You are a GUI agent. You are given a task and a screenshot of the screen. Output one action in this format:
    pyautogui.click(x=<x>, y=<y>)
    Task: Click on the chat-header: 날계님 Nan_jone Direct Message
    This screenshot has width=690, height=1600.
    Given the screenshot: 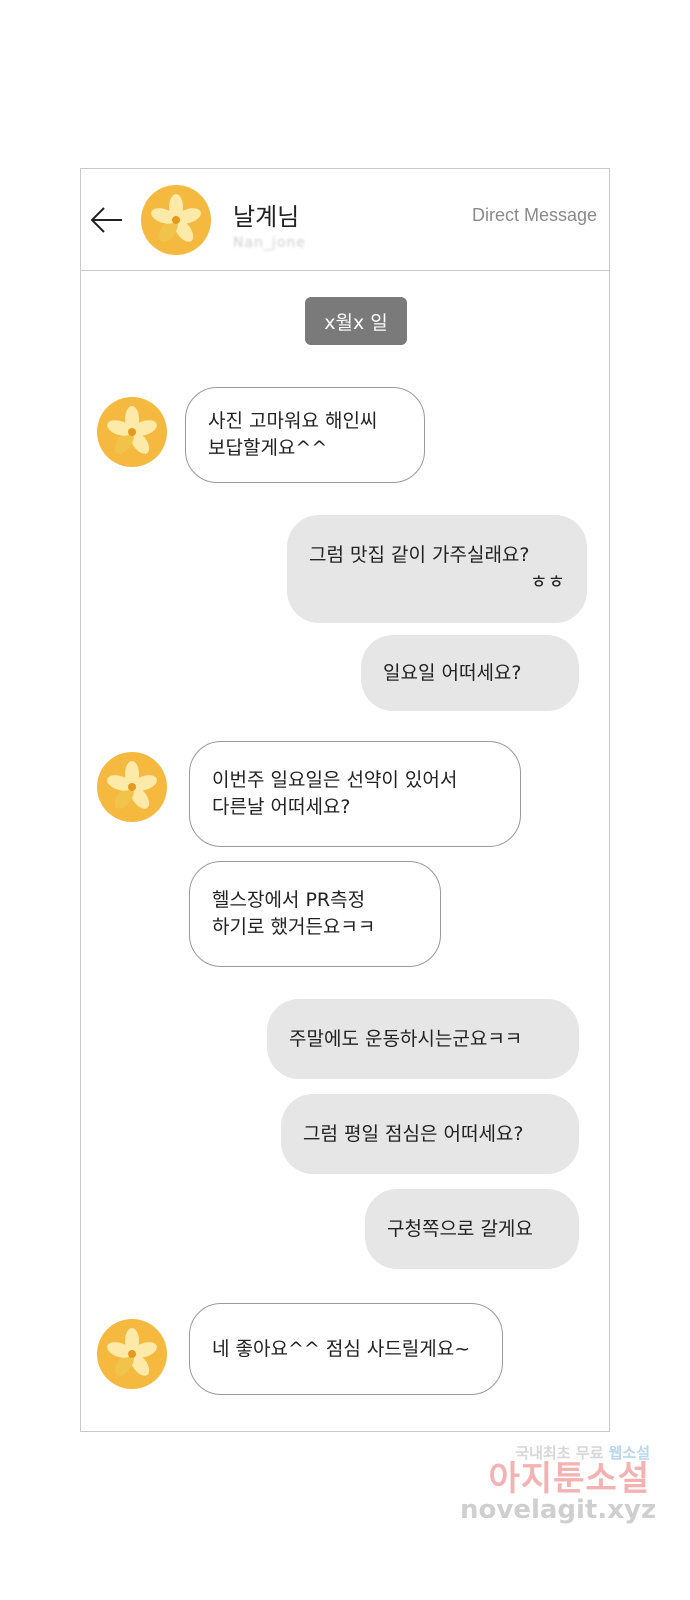 What is the action you would take?
    pyautogui.click(x=345, y=220)
    